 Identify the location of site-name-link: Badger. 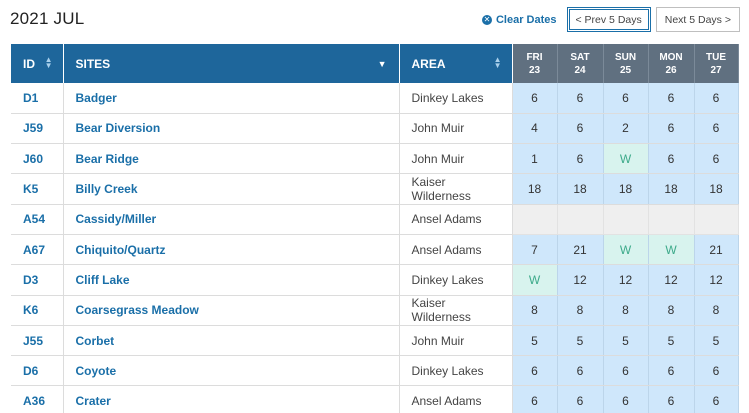
(231, 98).